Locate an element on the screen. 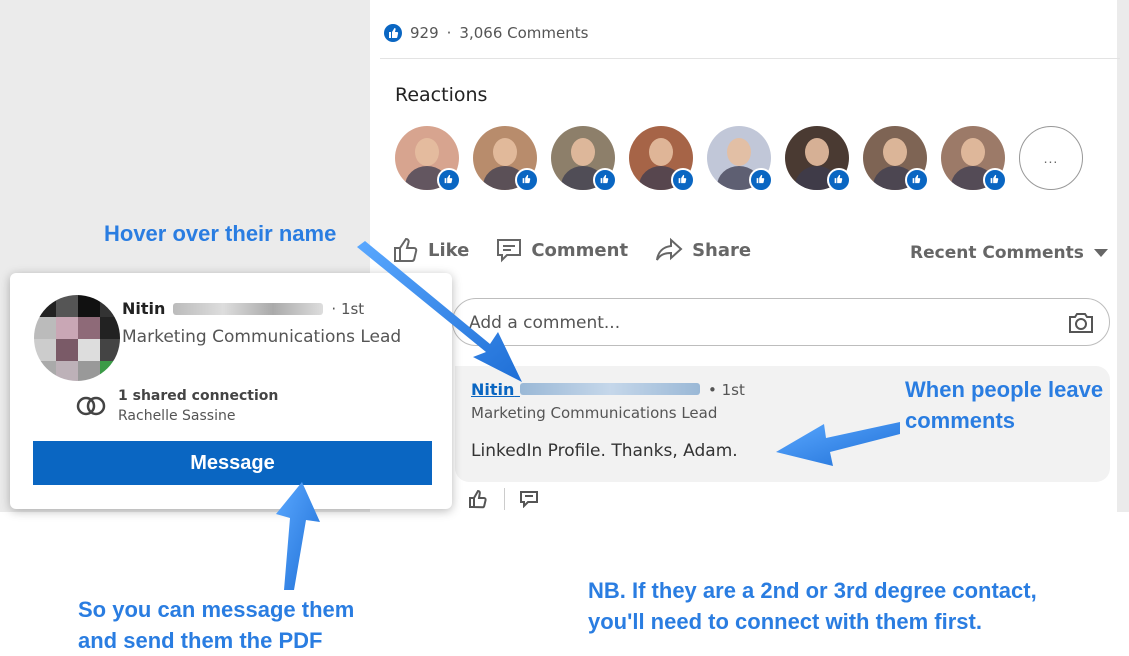  annotation-line: So you can message them is located at coordinates (216, 609).